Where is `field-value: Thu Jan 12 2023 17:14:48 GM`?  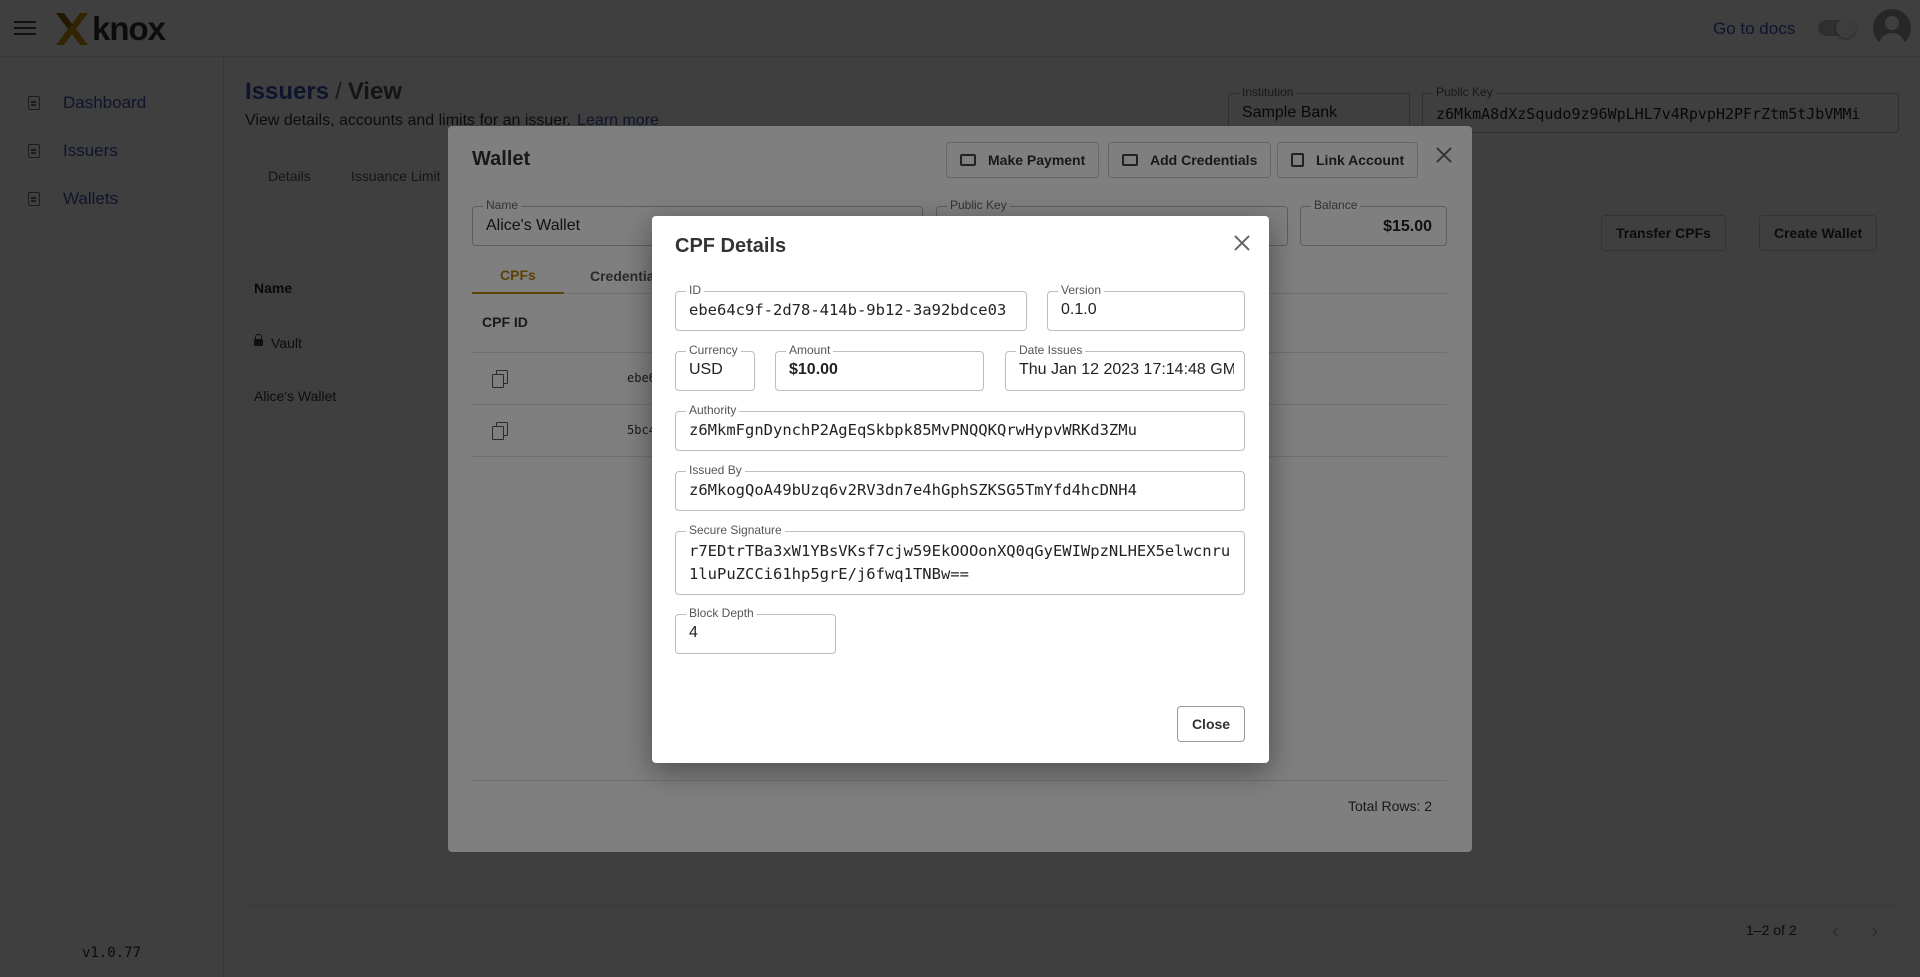 field-value: Thu Jan 12 2023 17:14:48 GM is located at coordinates (1126, 369).